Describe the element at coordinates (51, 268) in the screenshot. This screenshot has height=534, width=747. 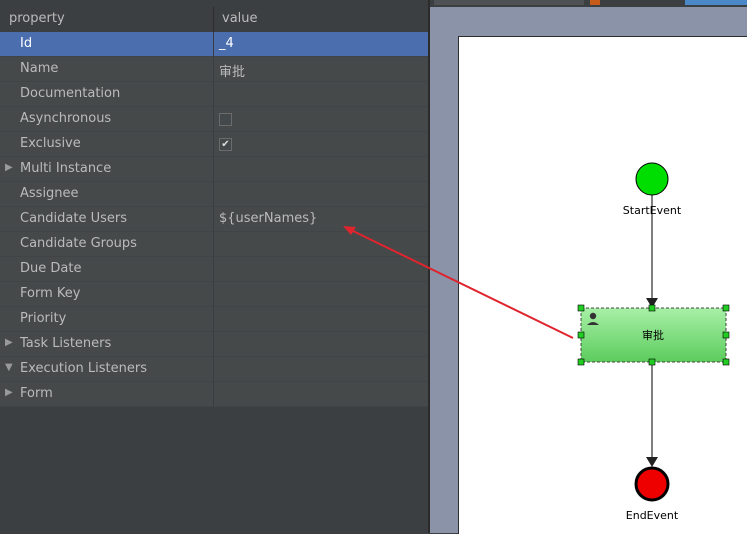
I see `property-name: Due Date` at that location.